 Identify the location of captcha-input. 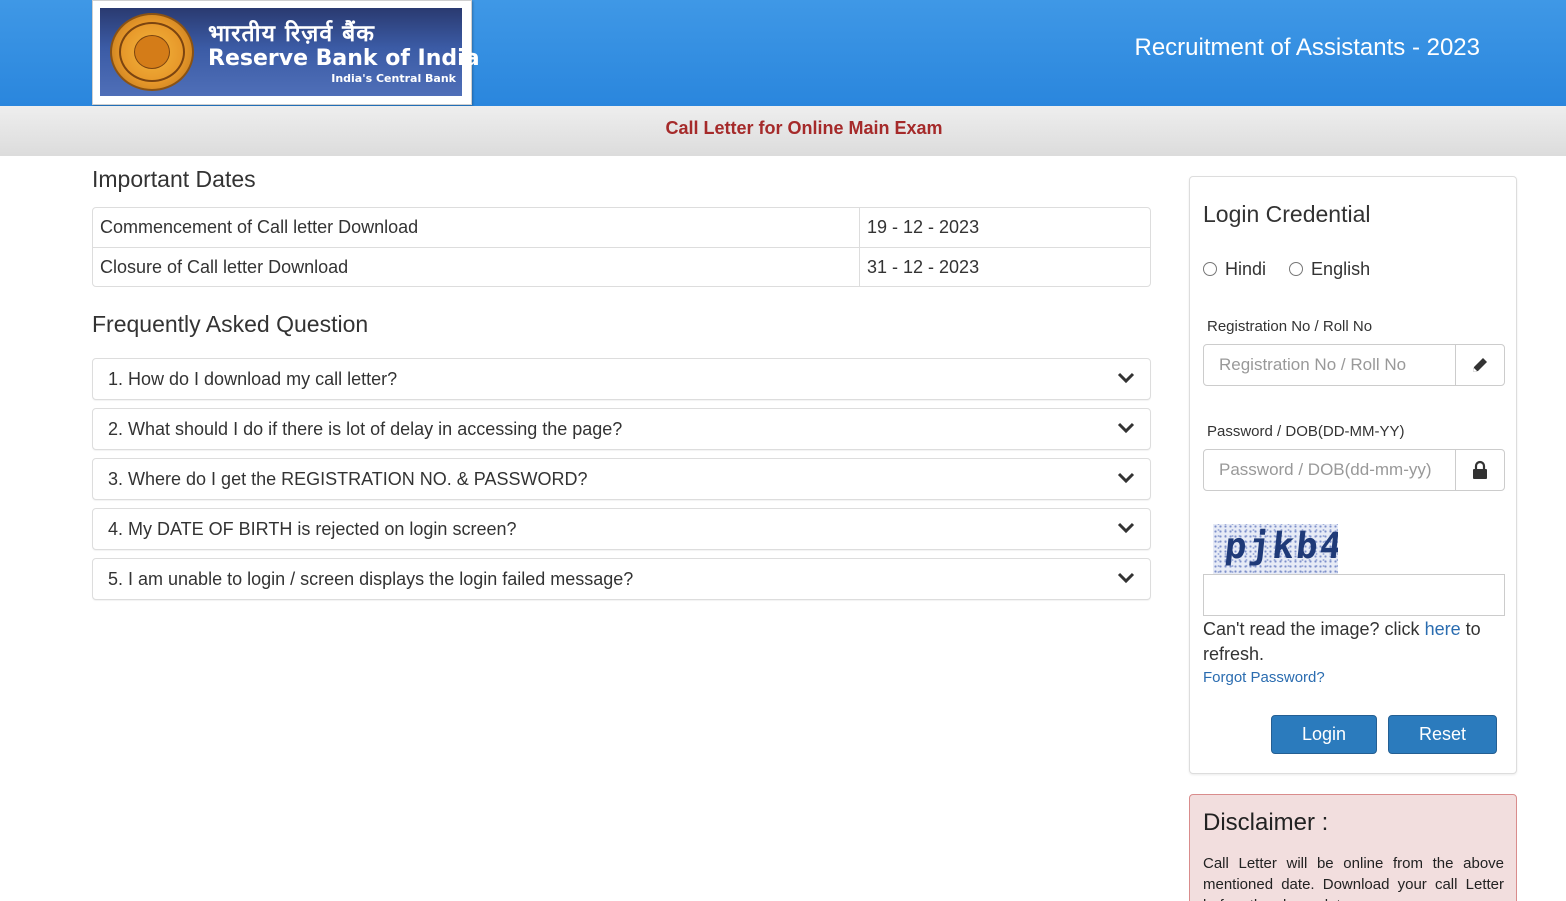
(1354, 595).